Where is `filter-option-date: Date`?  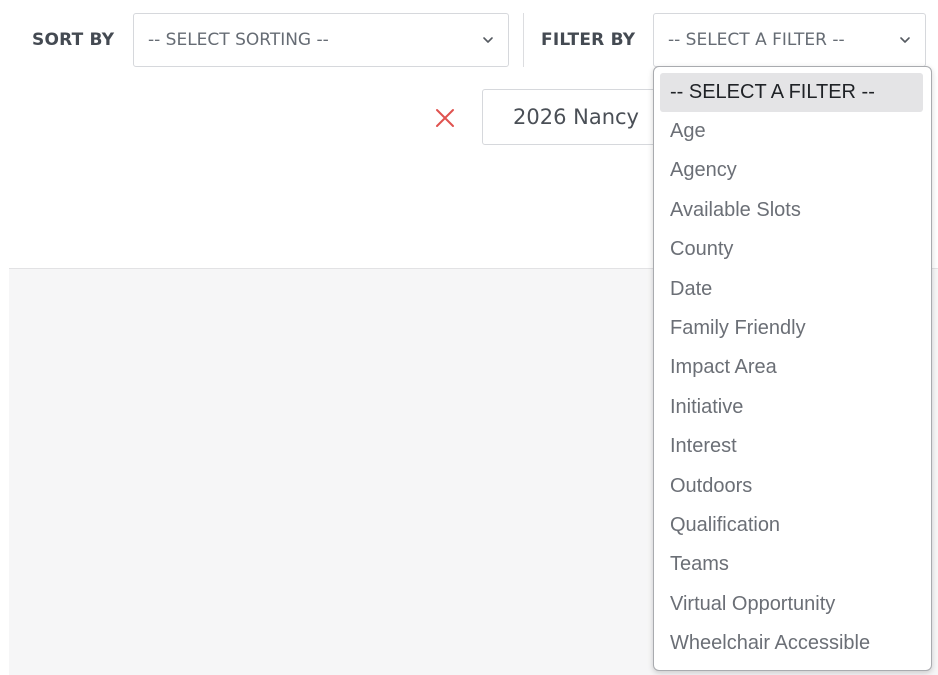
filter-option-date: Date is located at coordinates (792, 289).